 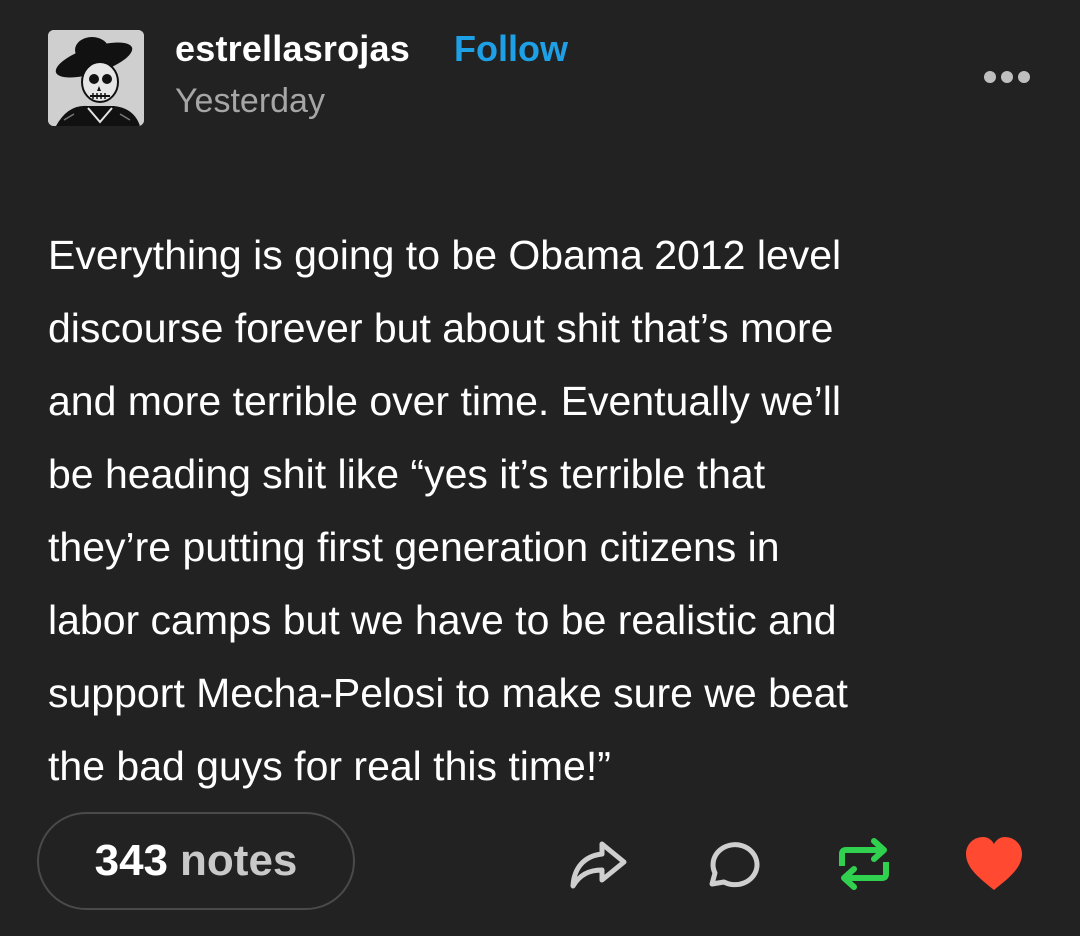 What do you see at coordinates (239, 860) in the screenshot?
I see `notes-label: notes` at bounding box center [239, 860].